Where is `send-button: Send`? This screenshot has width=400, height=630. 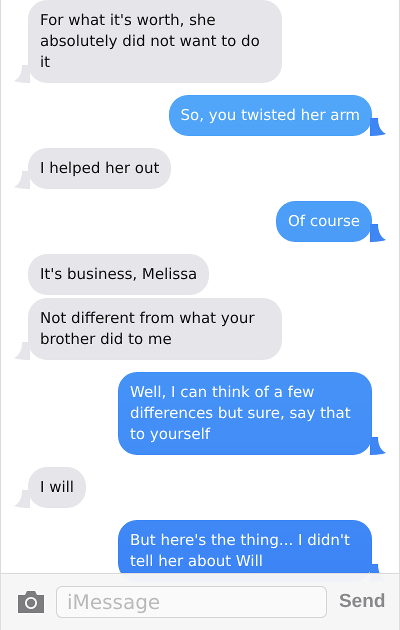
send-button: Send is located at coordinates (362, 602).